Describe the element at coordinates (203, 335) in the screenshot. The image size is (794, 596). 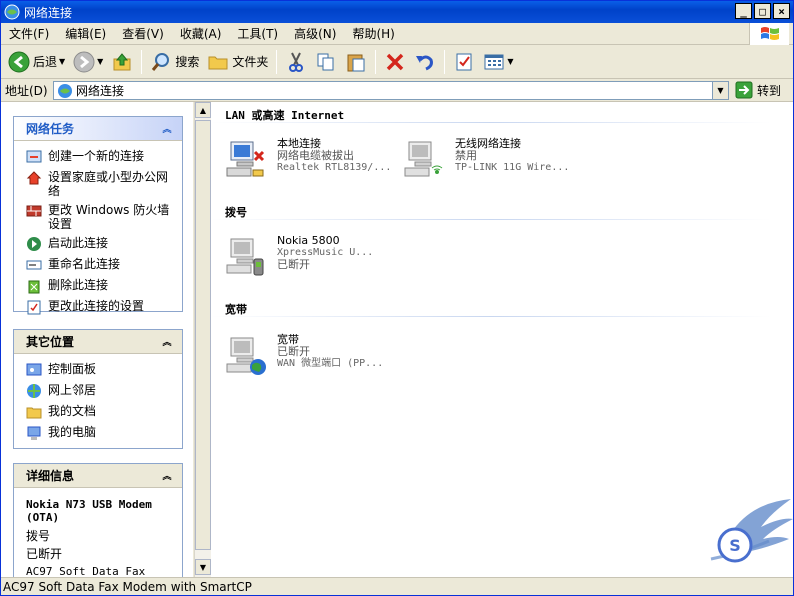
I see `scrollbar-thumb` at that location.